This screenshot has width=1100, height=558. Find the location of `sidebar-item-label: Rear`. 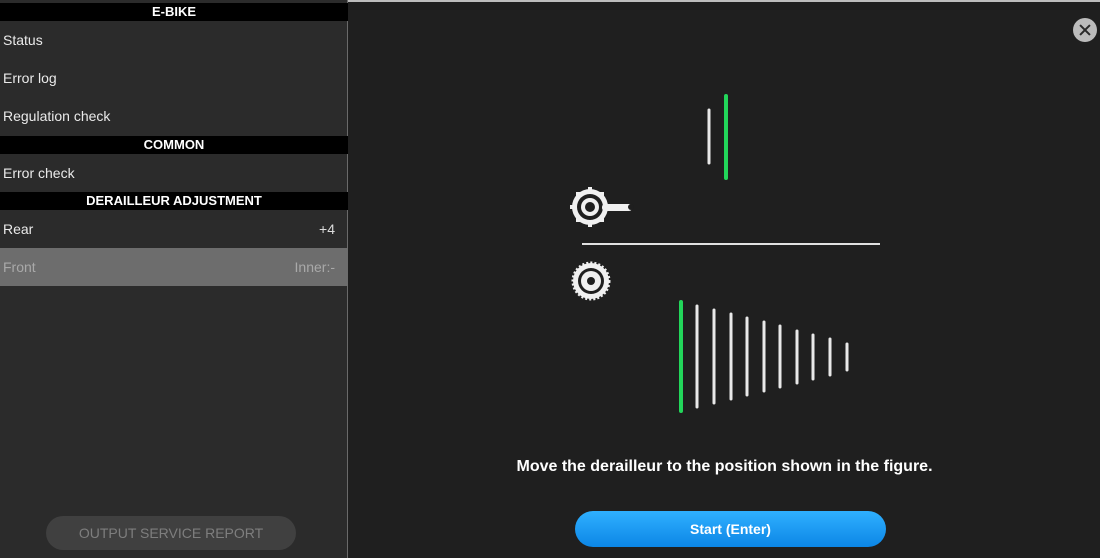

sidebar-item-label: Rear is located at coordinates (18, 229).